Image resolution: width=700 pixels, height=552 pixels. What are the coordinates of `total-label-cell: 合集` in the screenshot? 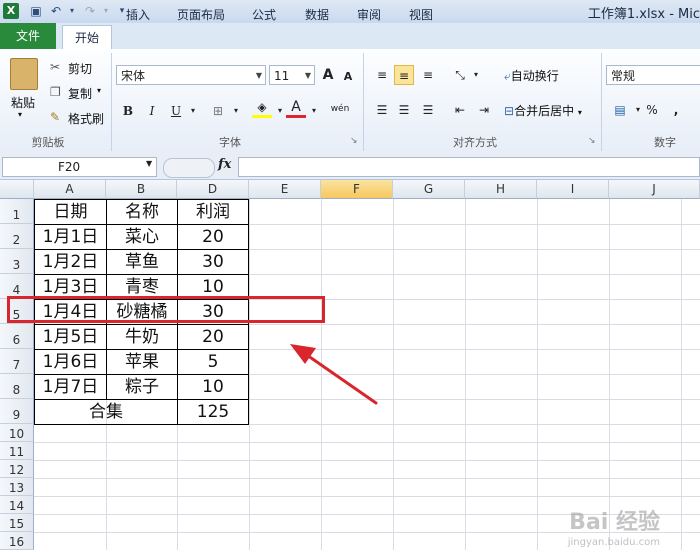 It's located at (106, 412).